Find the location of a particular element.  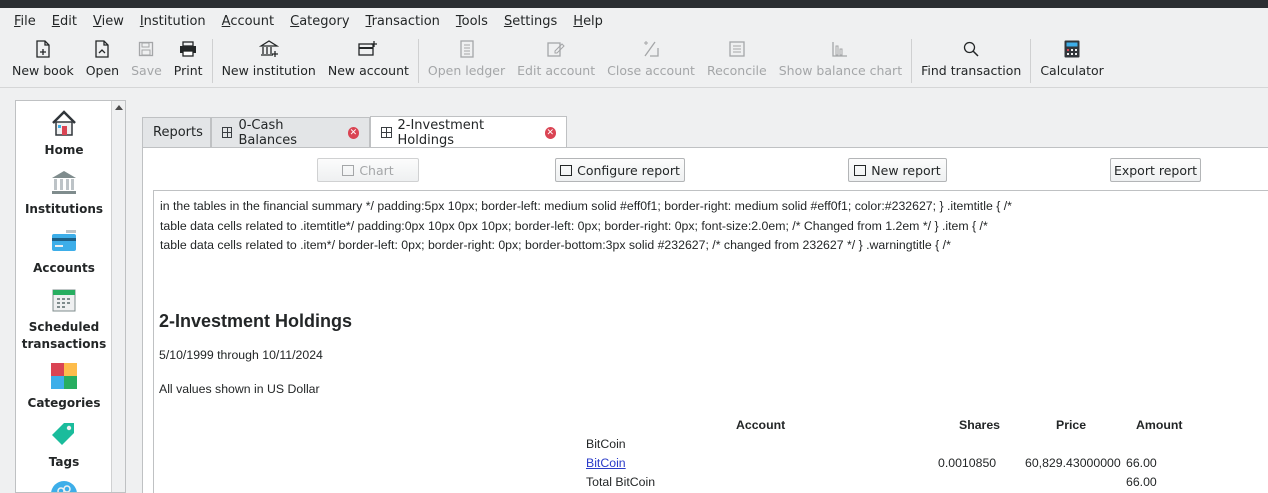

find-transaction-button: Find transaction is located at coordinates (971, 61).